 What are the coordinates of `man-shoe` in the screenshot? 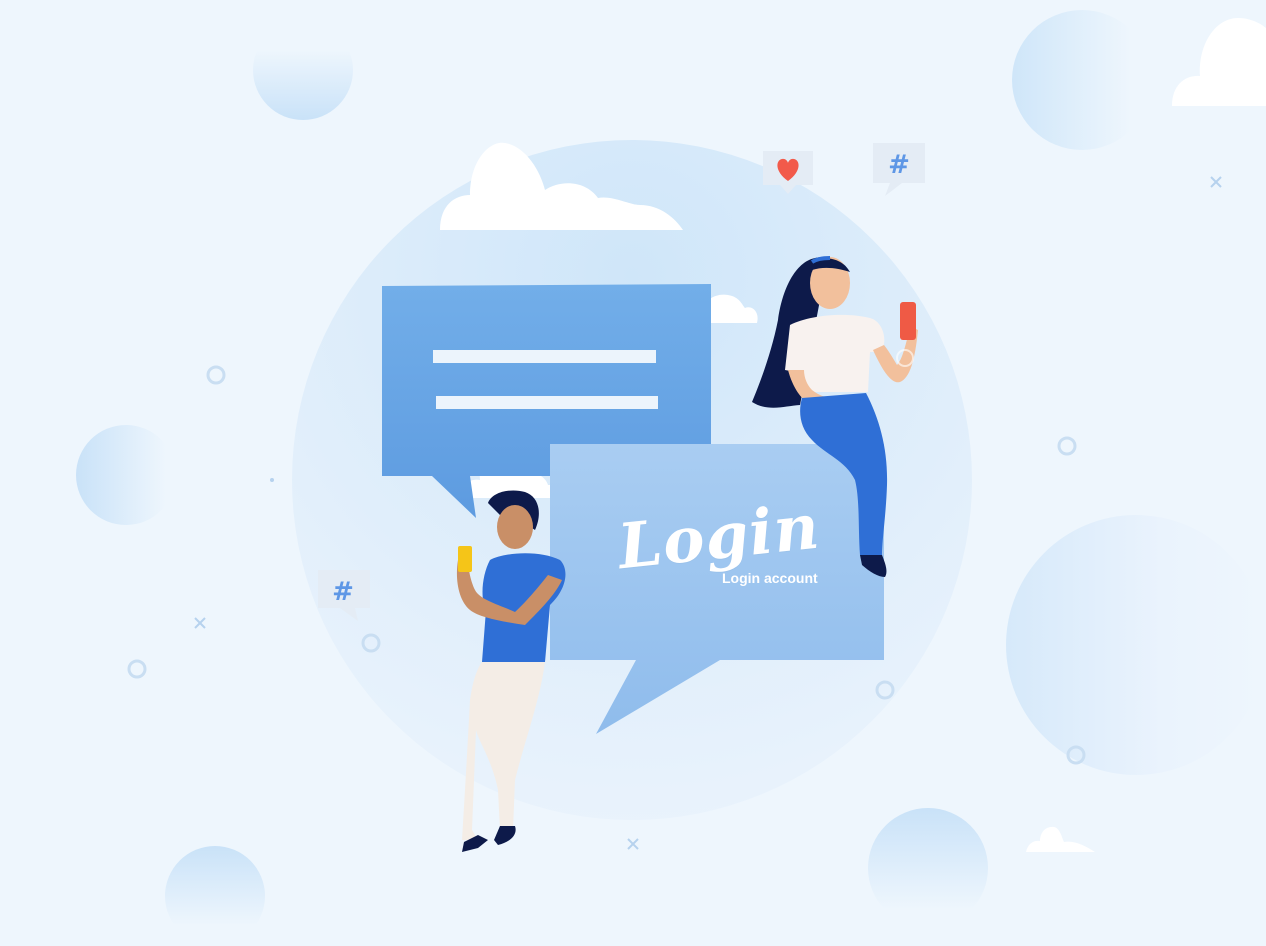 It's located at (505, 835).